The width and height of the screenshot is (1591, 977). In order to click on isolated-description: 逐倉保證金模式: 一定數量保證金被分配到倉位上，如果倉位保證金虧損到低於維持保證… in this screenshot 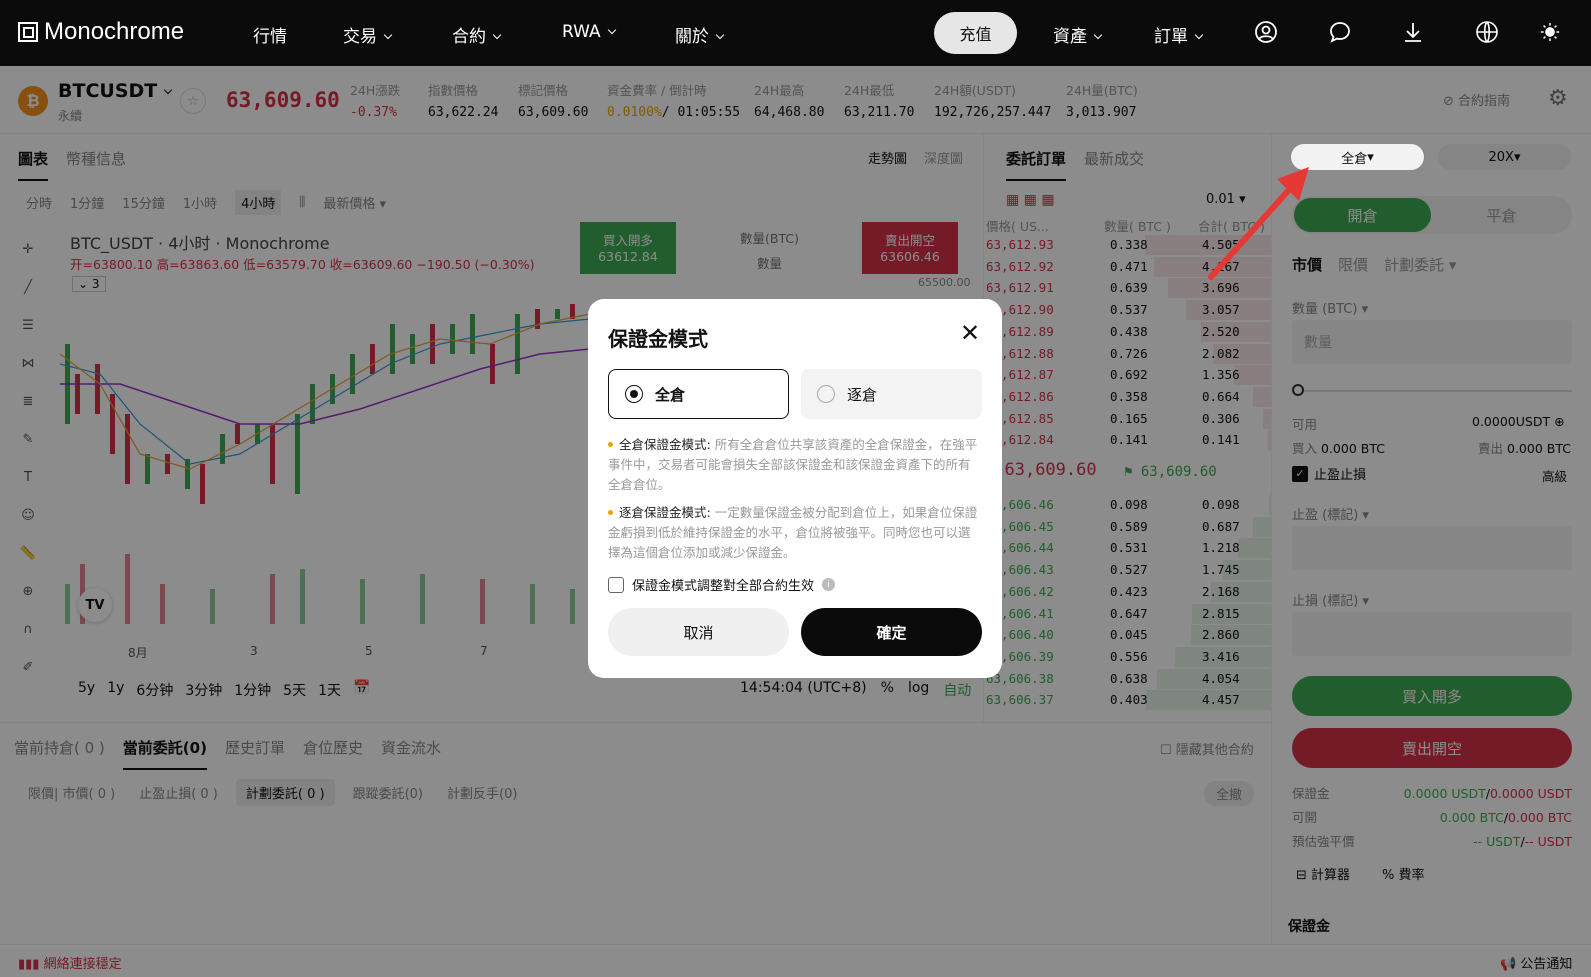, I will do `click(793, 532)`.